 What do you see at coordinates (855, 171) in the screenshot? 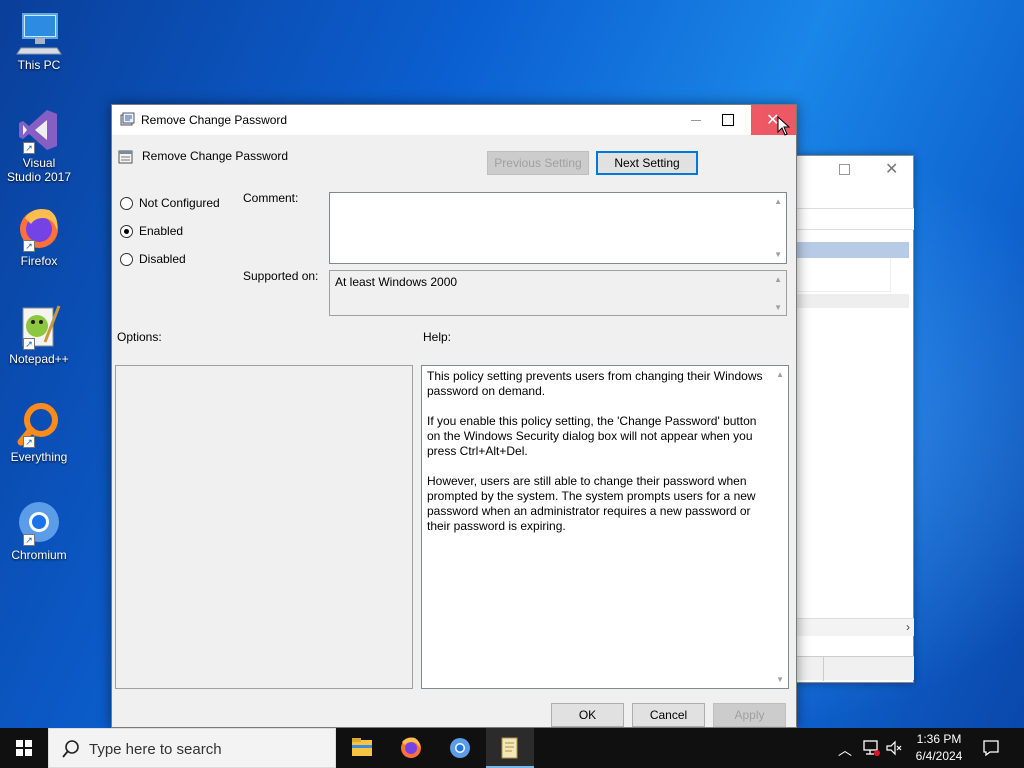
I see `background-window-titlebar: ✕` at bounding box center [855, 171].